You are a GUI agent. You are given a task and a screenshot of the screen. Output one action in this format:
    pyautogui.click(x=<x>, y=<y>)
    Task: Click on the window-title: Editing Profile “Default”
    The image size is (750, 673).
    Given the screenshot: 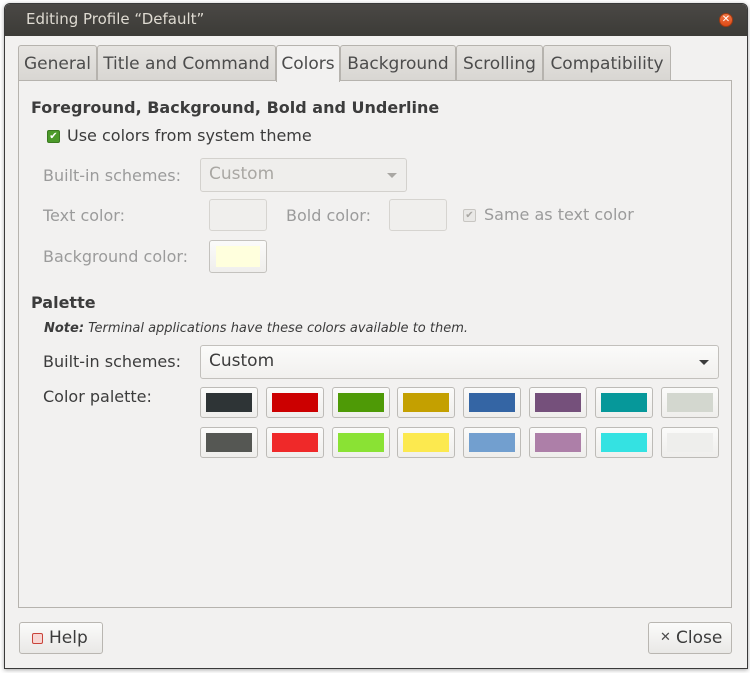 What is the action you would take?
    pyautogui.click(x=115, y=19)
    